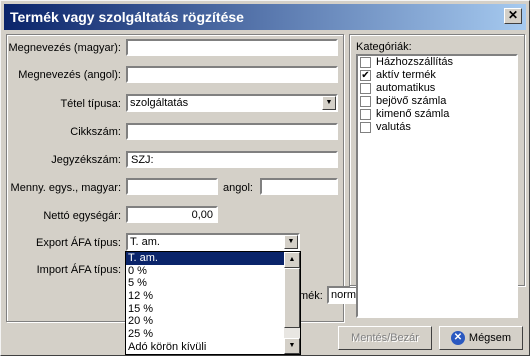 The height and width of the screenshot is (356, 530). I want to click on export-vat-value: T. am., so click(145, 242).